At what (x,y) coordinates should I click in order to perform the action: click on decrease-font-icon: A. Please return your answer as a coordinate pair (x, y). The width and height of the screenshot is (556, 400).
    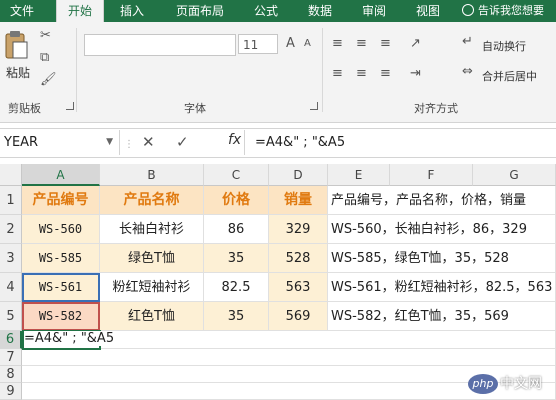
    Looking at the image, I should click on (307, 43).